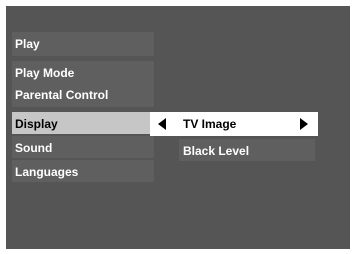 The image size is (355, 254). I want to click on menu-item-label: Languages, so click(47, 172).